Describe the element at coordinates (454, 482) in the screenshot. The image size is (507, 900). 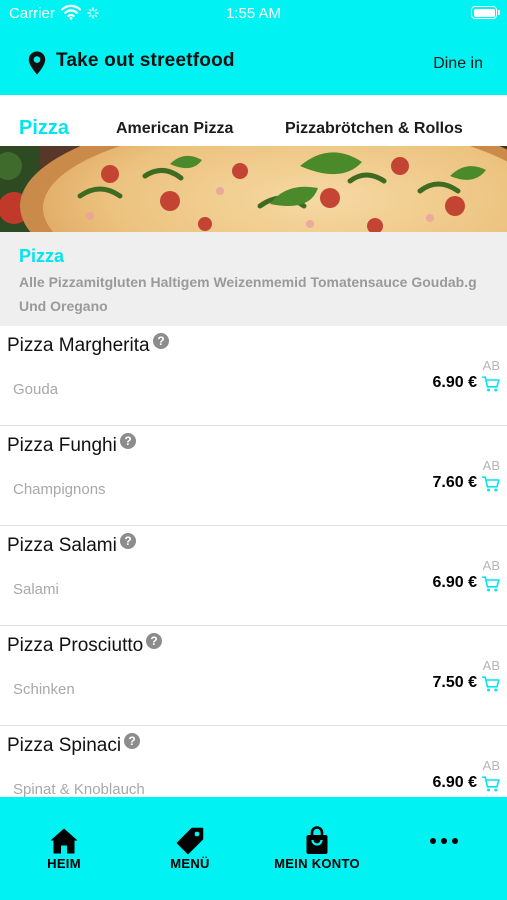
I see `menu-item-price: 7.60 €` at that location.